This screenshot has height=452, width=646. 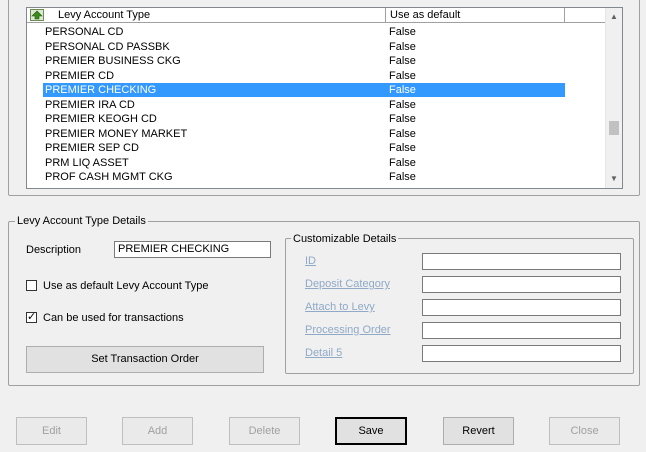 I want to click on id-label: ID, so click(x=310, y=261).